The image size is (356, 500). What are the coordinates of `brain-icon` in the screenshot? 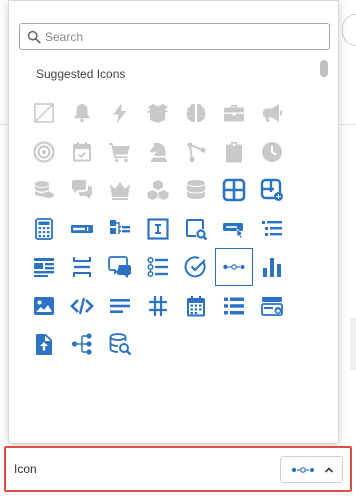 It's located at (196, 113).